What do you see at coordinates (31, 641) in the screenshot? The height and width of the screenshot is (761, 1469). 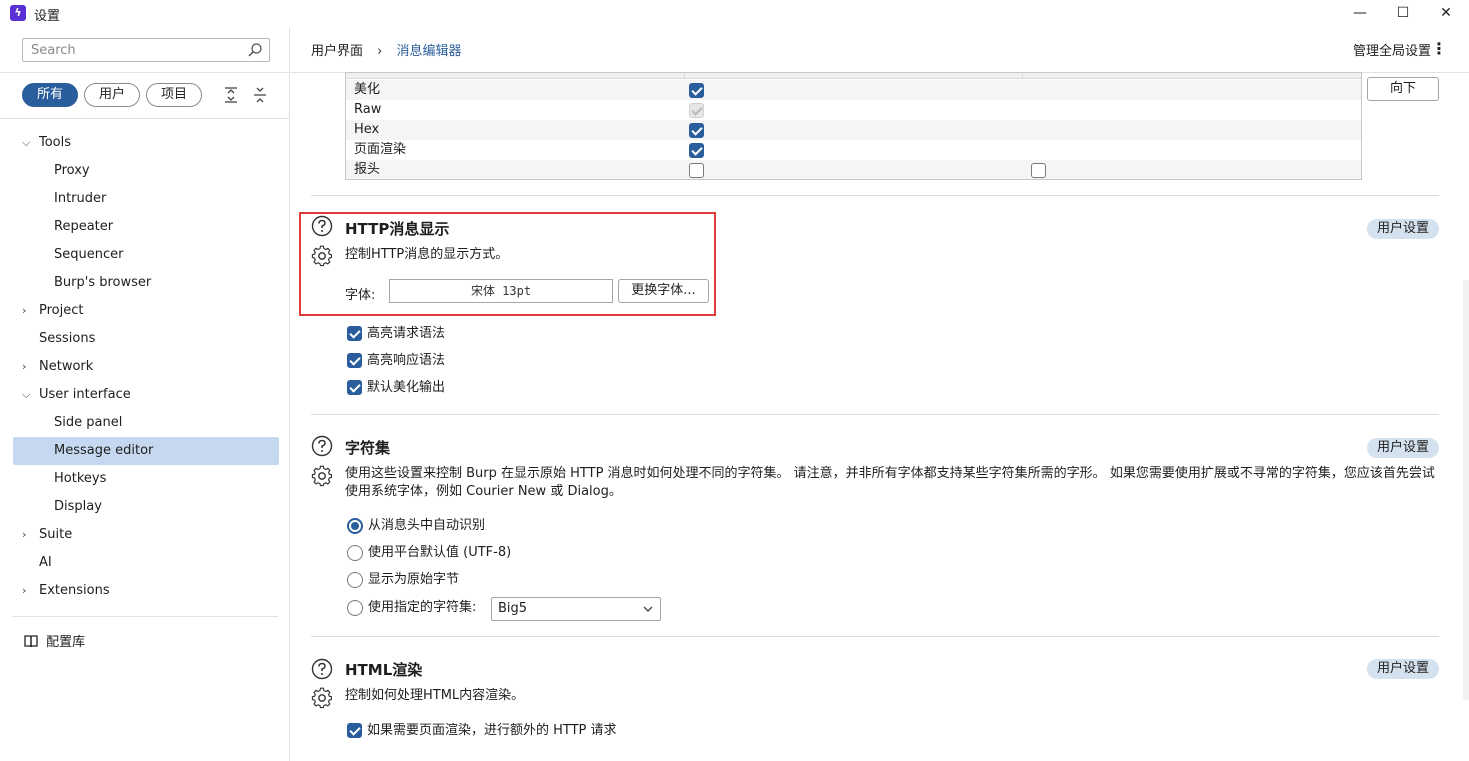 I see `book-icon` at bounding box center [31, 641].